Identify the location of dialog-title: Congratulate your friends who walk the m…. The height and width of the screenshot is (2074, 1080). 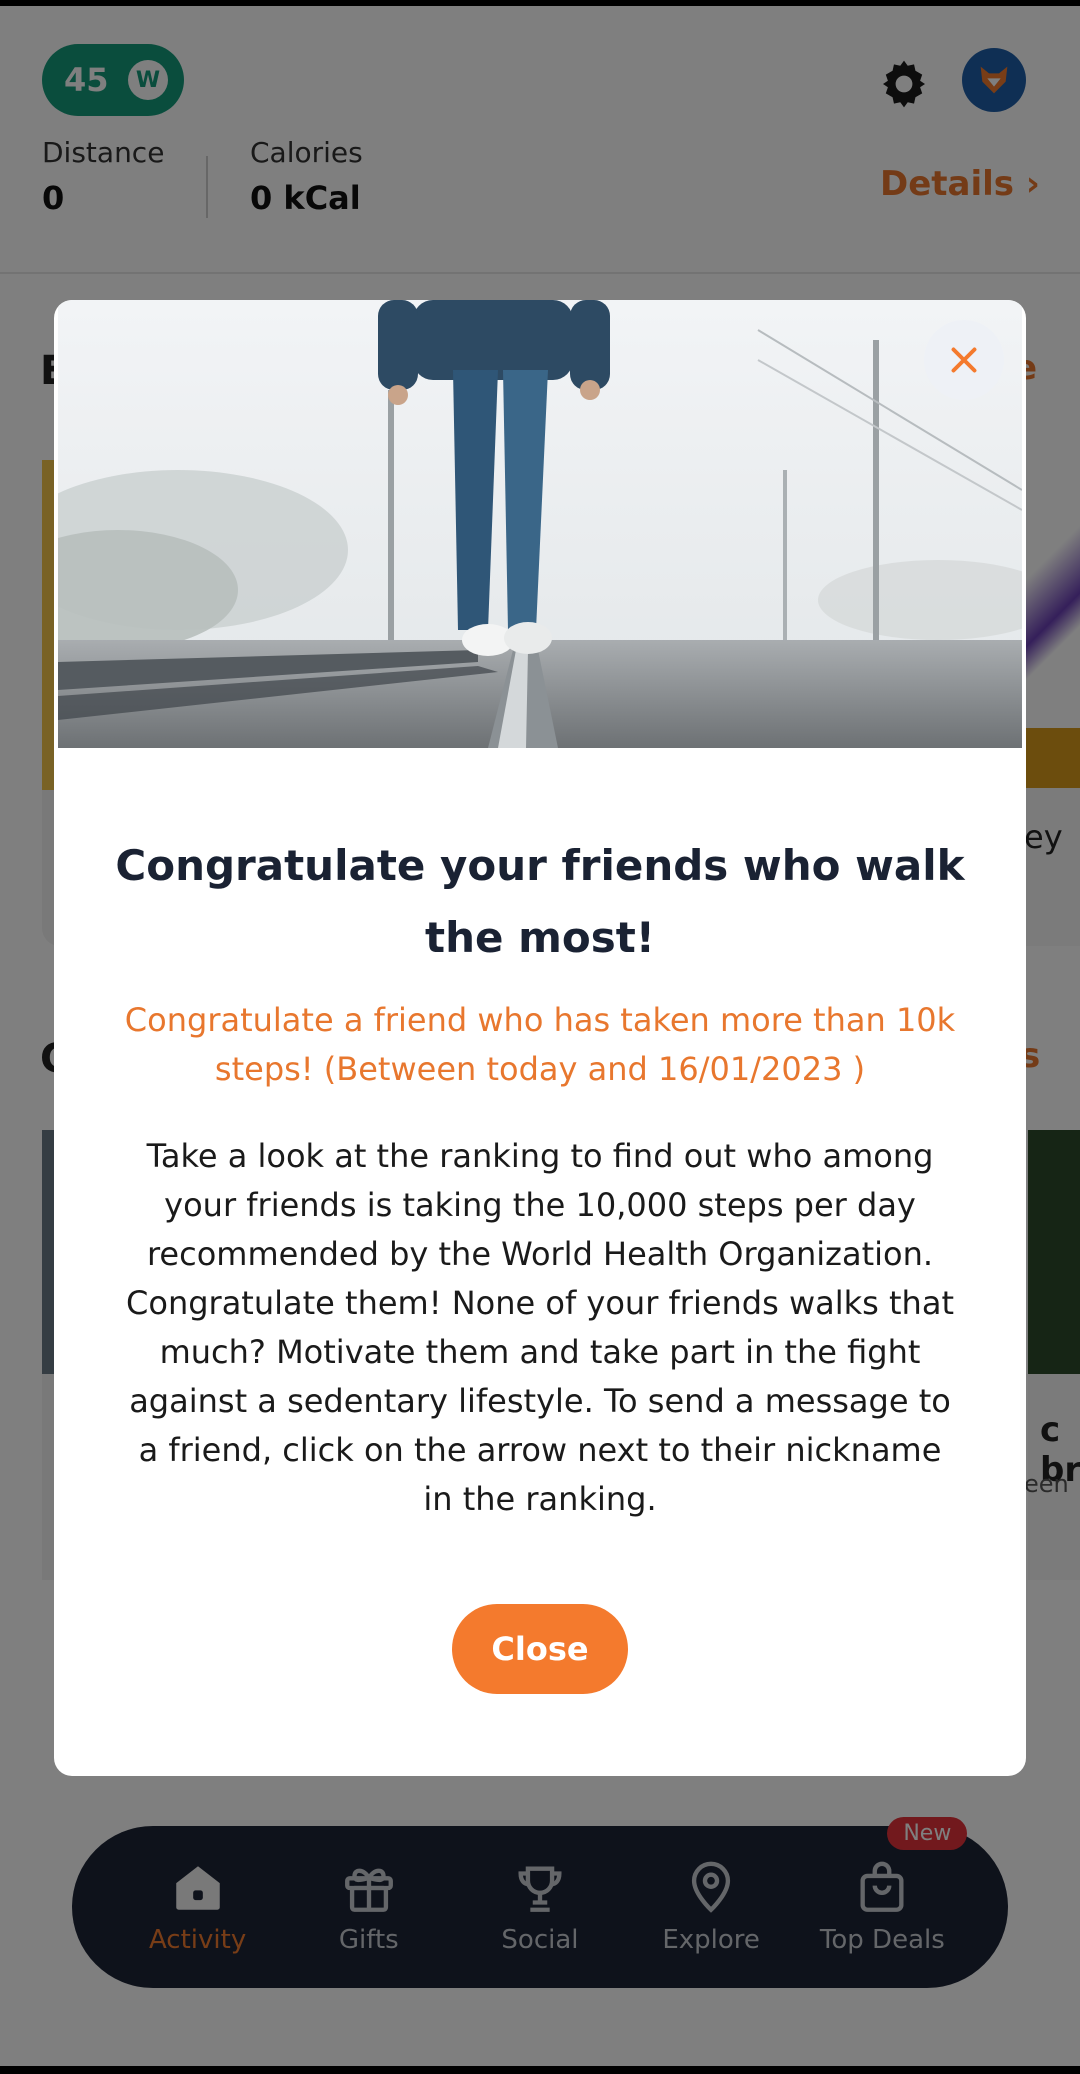
(540, 901).